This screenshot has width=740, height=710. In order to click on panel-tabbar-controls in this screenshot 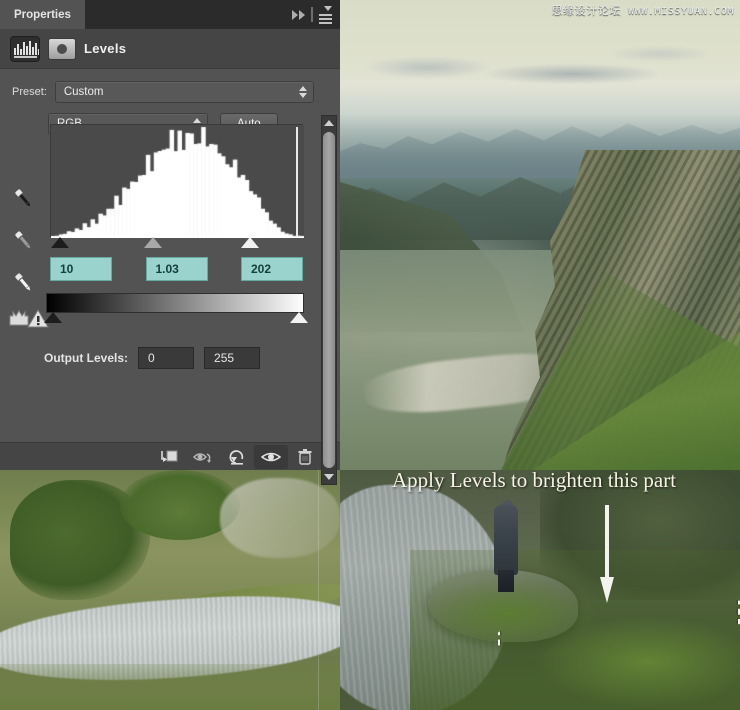, I will do `click(316, 14)`.